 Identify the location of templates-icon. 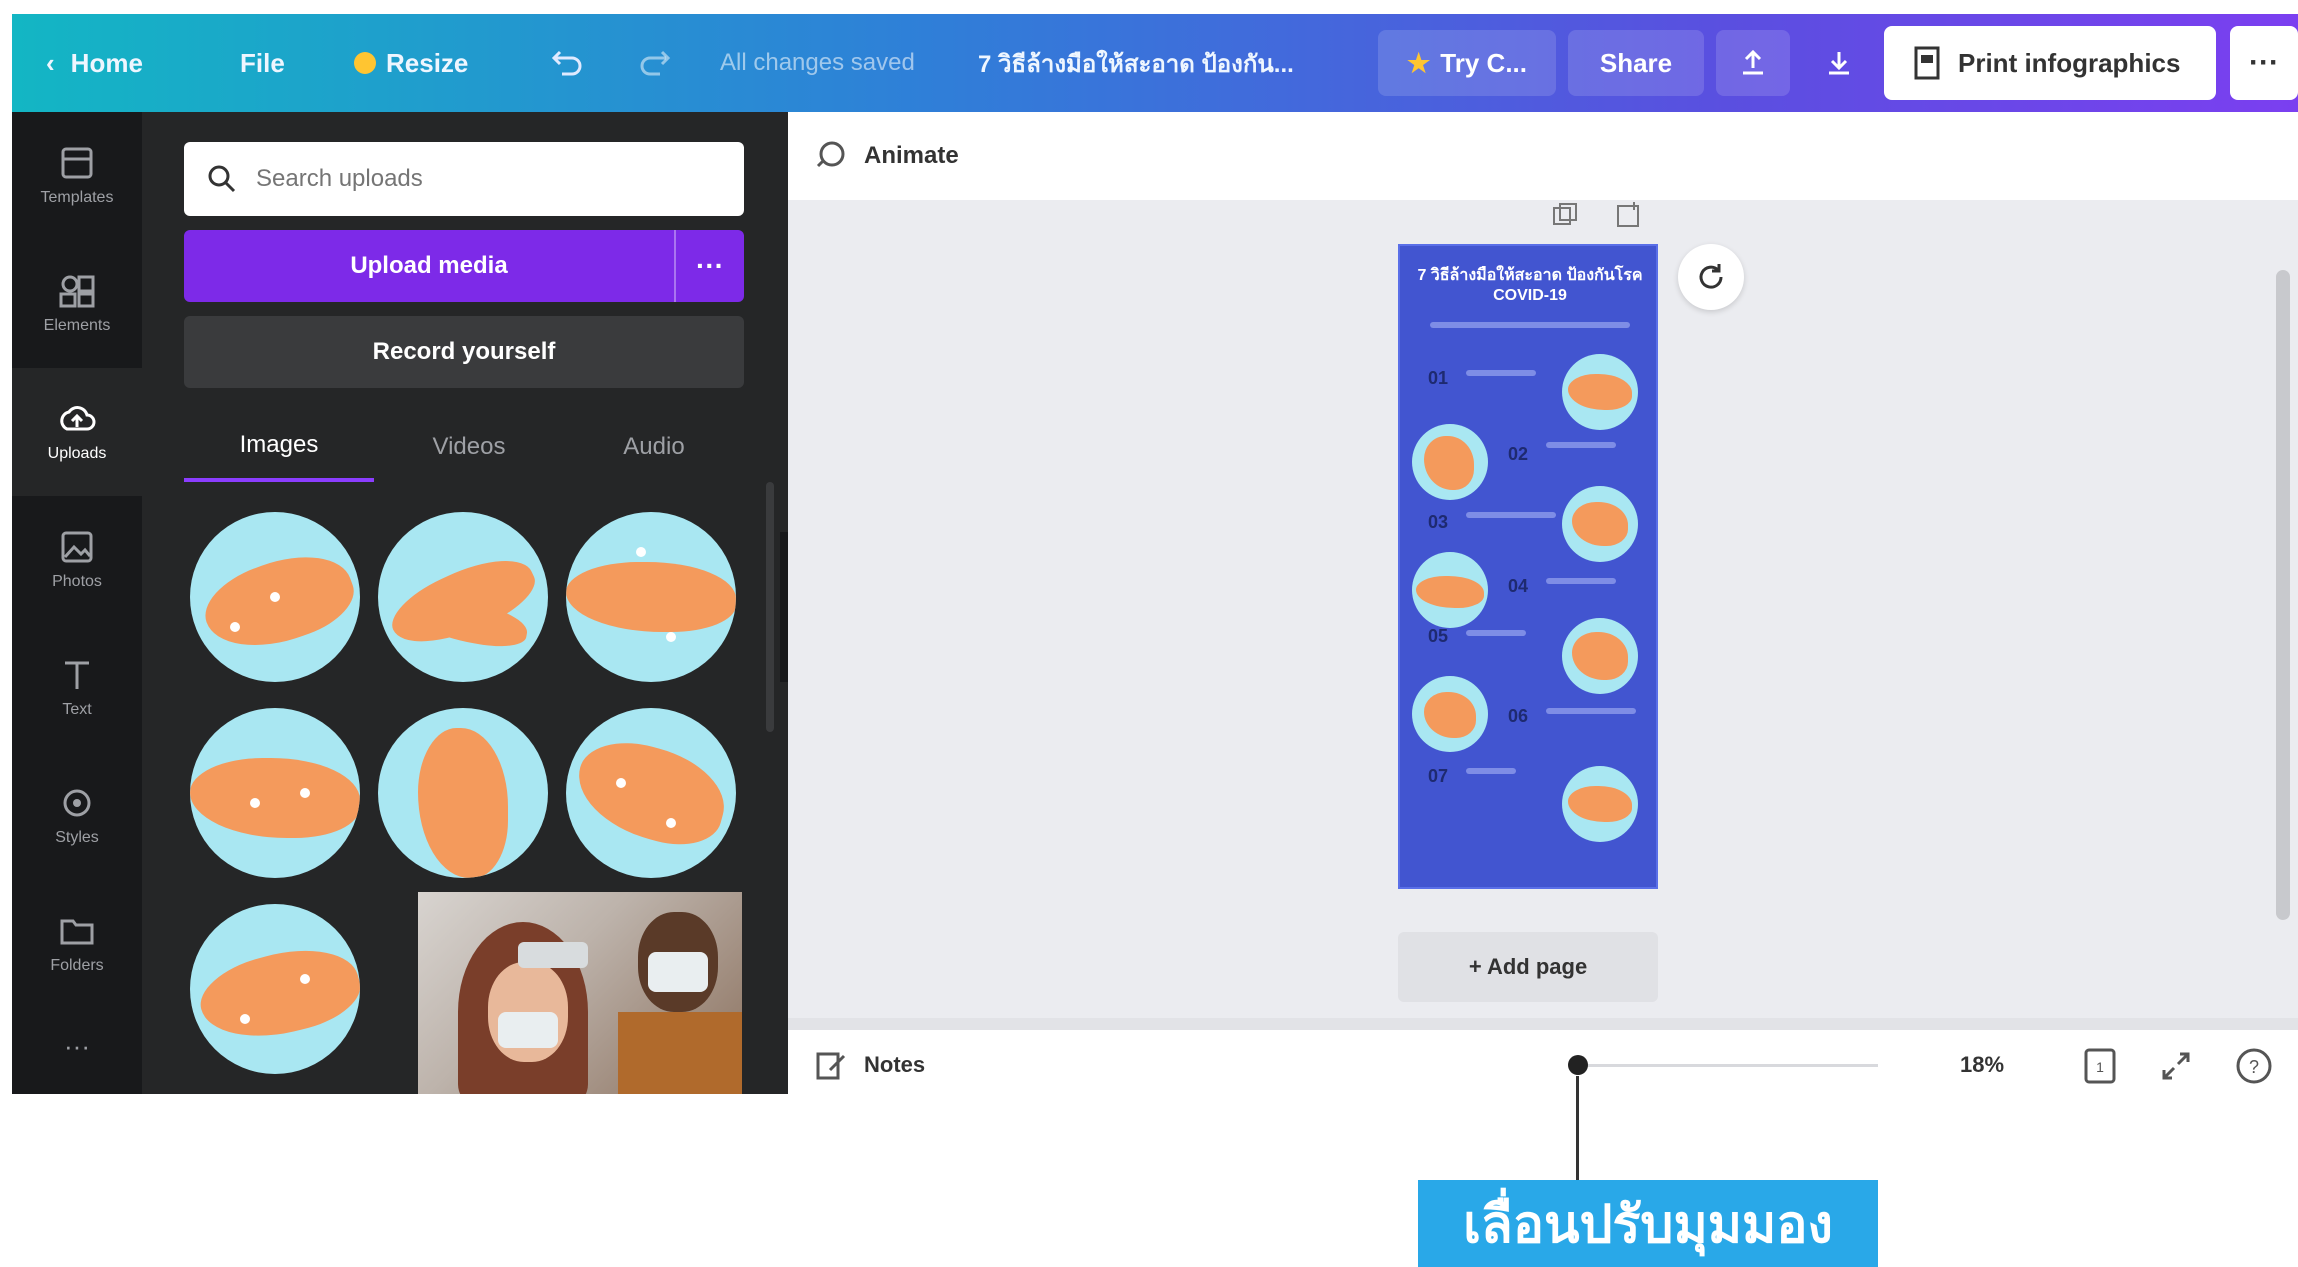
(77, 163).